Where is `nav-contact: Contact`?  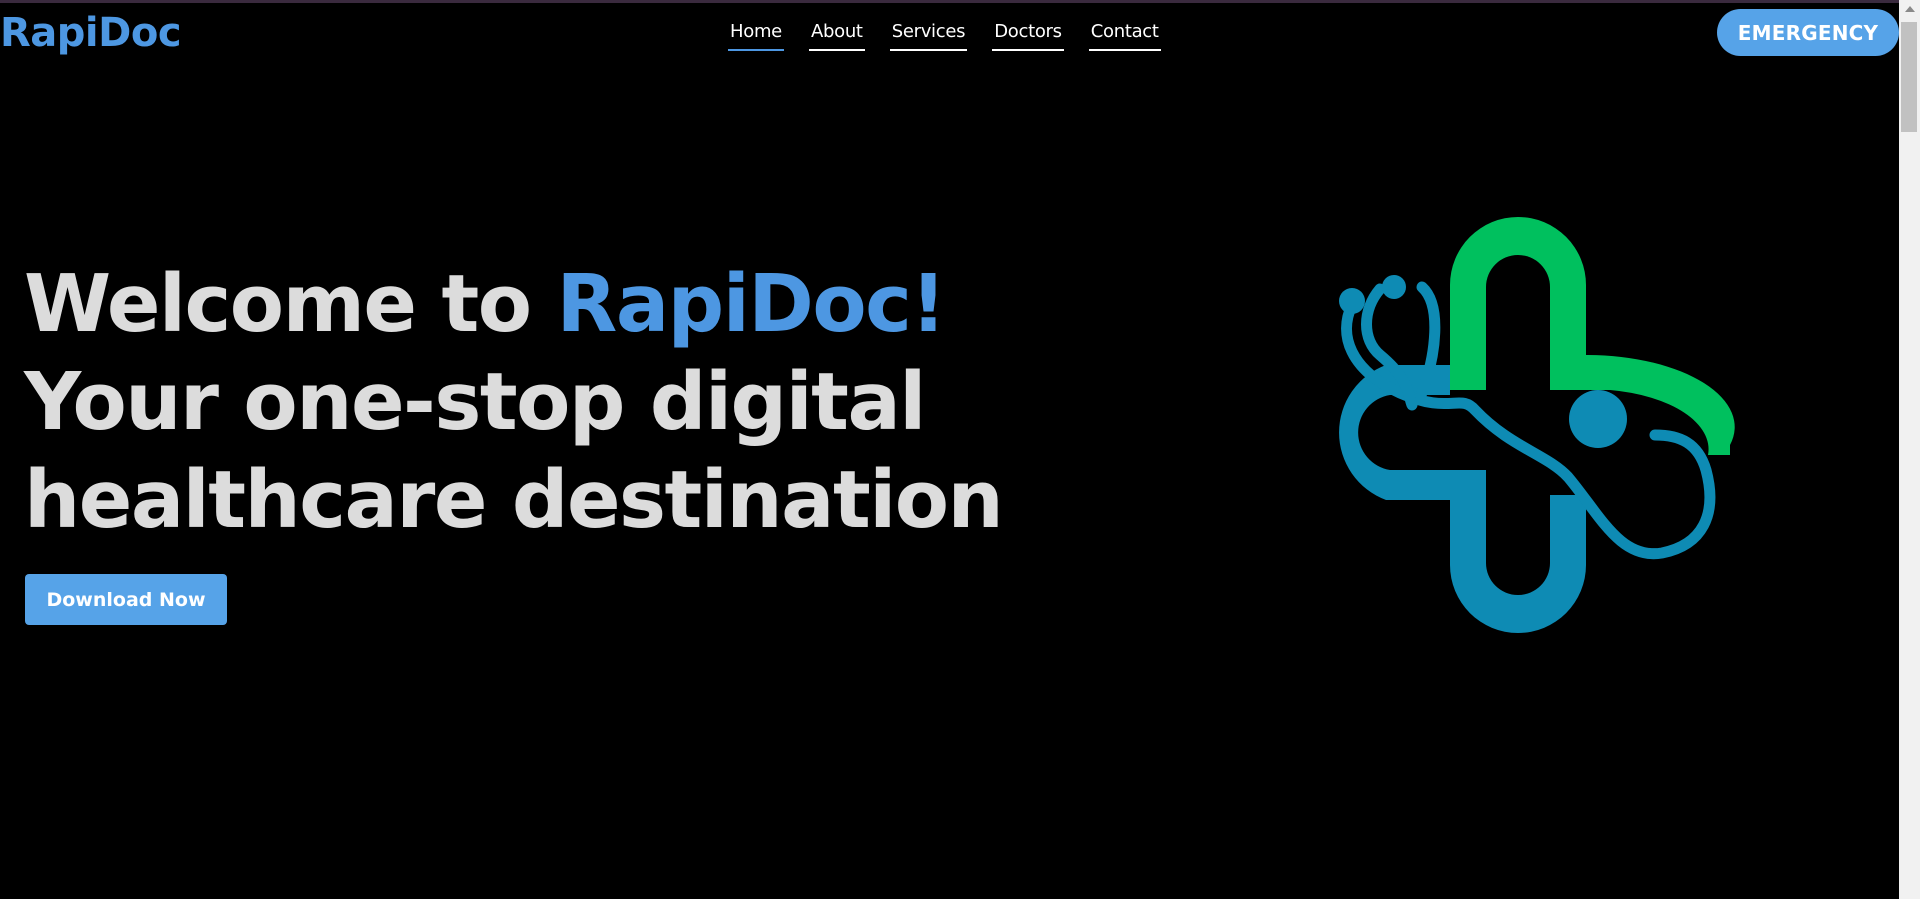
nav-contact: Contact is located at coordinates (1124, 34).